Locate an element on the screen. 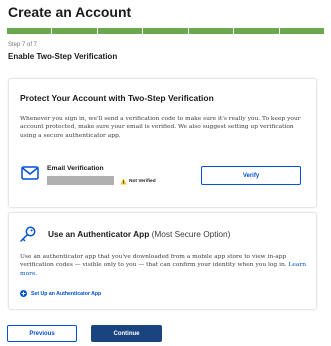 This screenshot has width=331, height=346. setup-authenticator-label: Set Up an Authenticator App is located at coordinates (66, 294).